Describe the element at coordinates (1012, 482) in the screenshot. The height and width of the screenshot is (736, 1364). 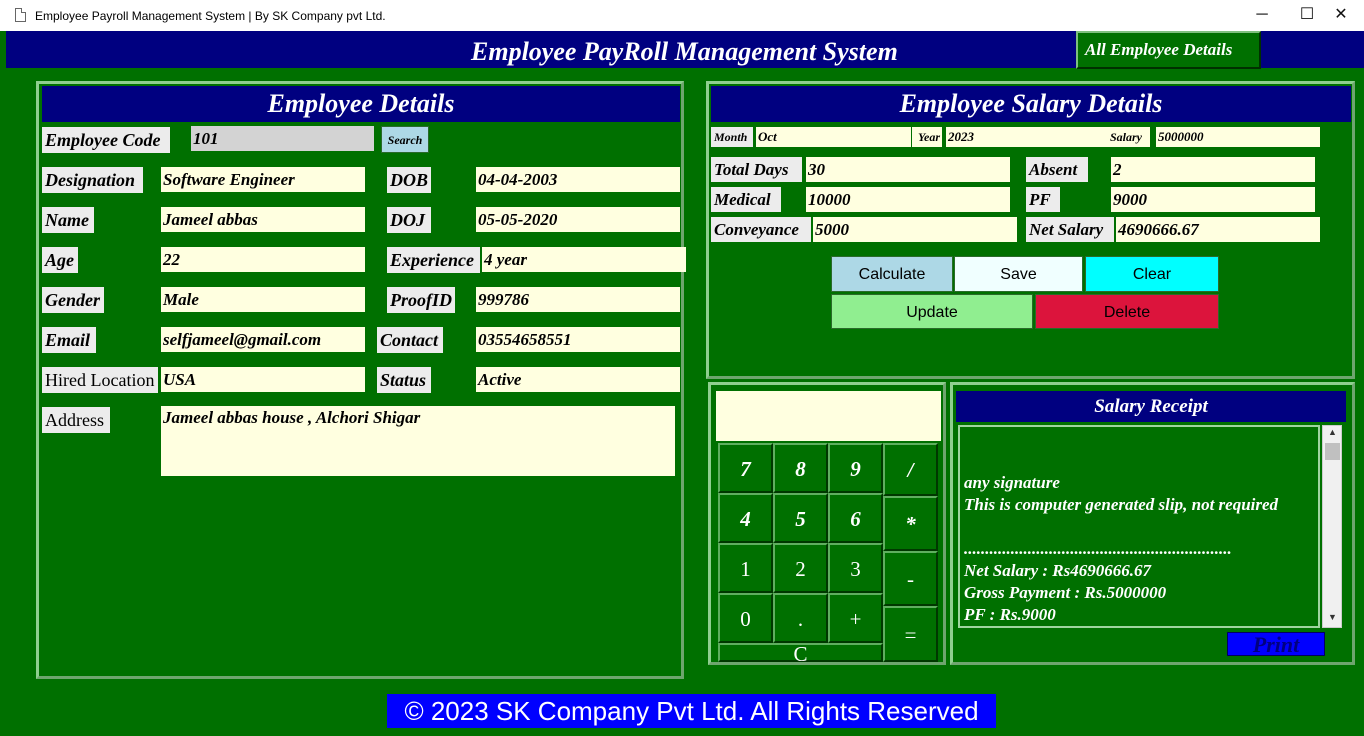
I see `receipt-line: any signature` at that location.